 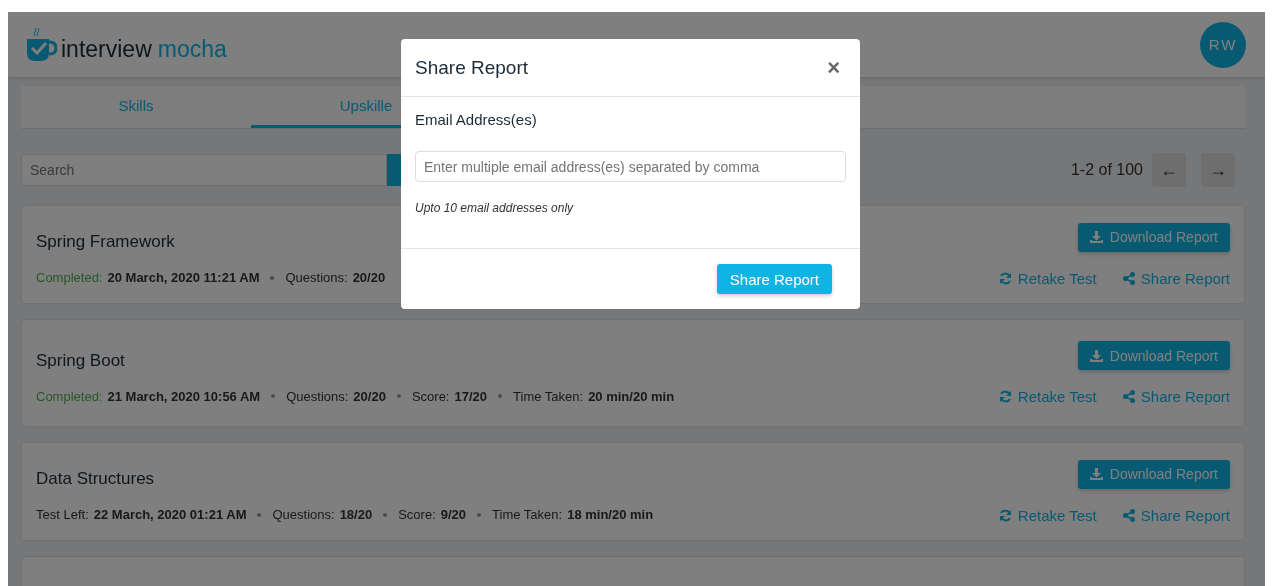 I want to click on test-title: Spring Framework, so click(x=106, y=242).